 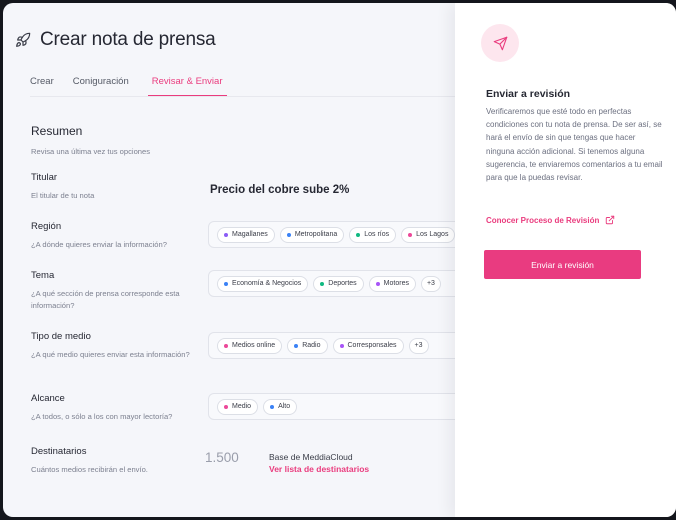 I want to click on chip-alto: Alto, so click(x=280, y=406).